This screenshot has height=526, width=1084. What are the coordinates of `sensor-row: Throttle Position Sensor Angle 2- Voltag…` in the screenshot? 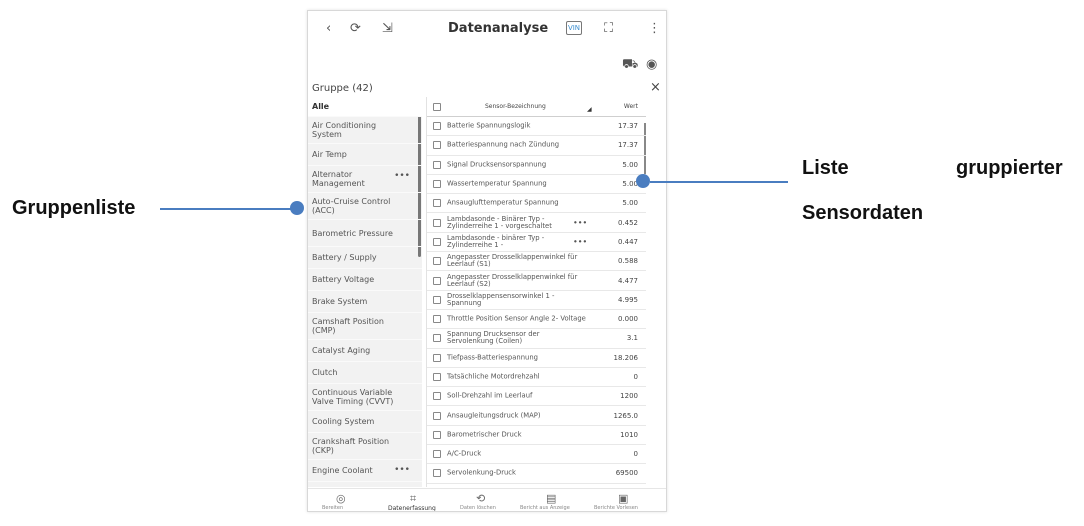 It's located at (536, 320).